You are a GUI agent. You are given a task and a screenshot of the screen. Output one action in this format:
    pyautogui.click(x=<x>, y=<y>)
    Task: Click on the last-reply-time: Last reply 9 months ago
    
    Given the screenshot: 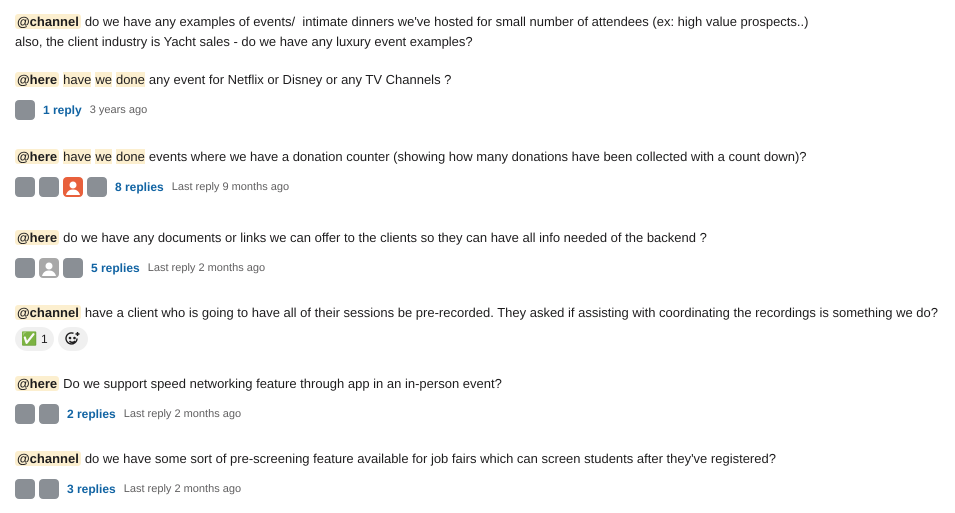 What is the action you would take?
    pyautogui.click(x=231, y=187)
    